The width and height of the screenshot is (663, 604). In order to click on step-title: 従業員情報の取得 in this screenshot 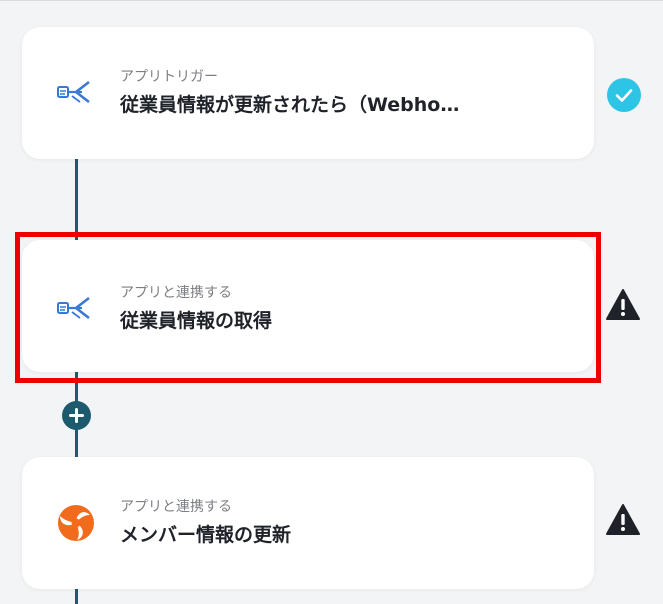, I will do `click(196, 321)`.